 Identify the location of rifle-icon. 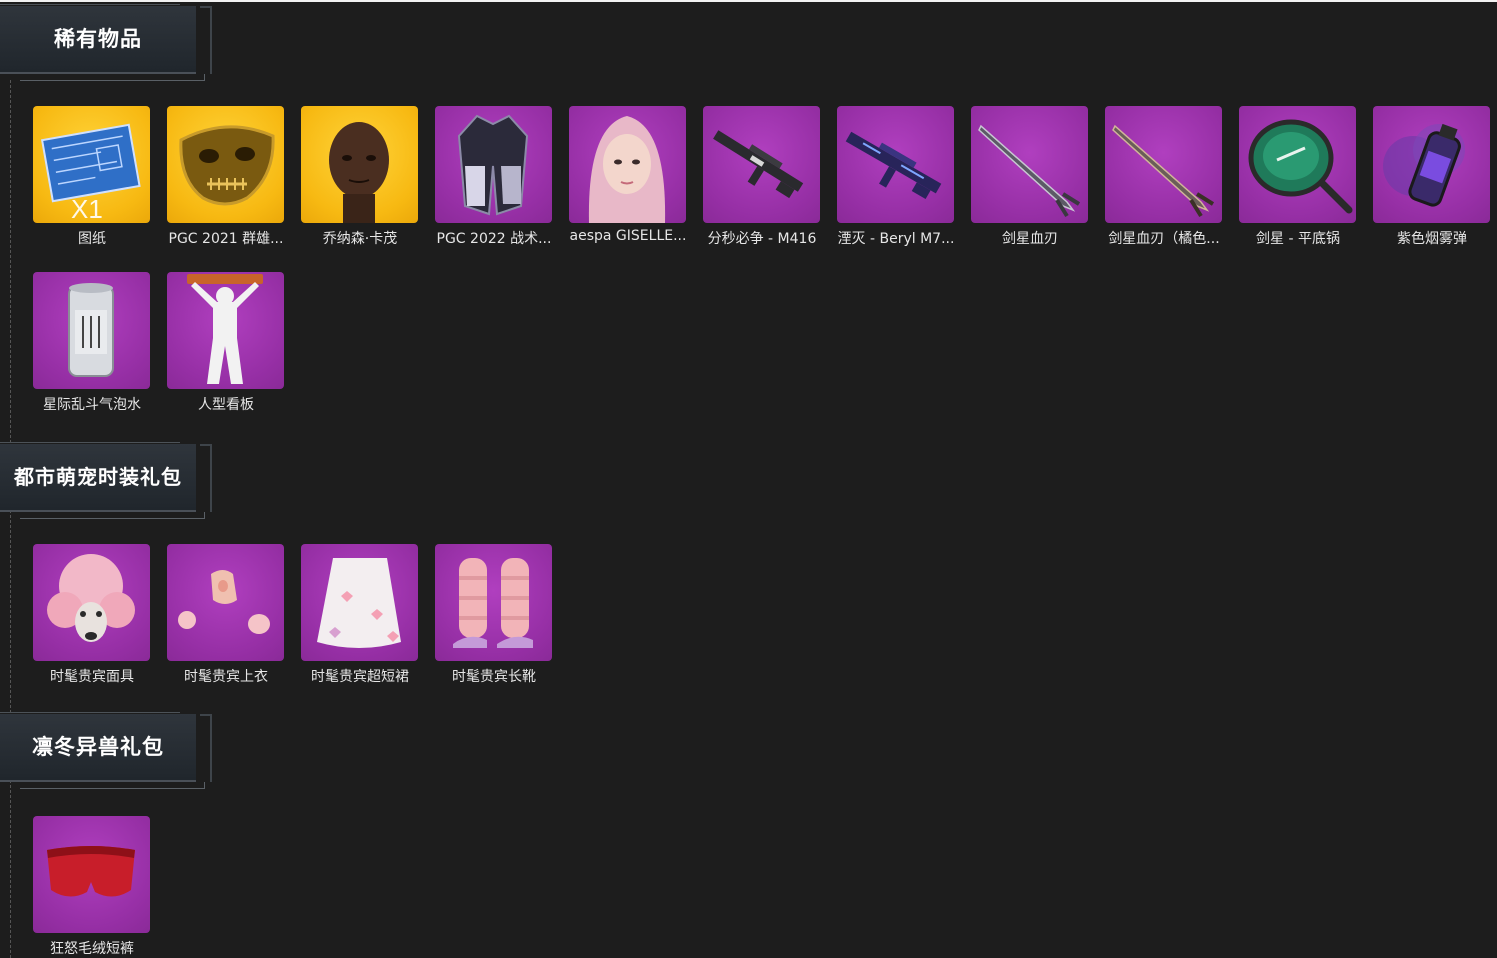
(761, 164).